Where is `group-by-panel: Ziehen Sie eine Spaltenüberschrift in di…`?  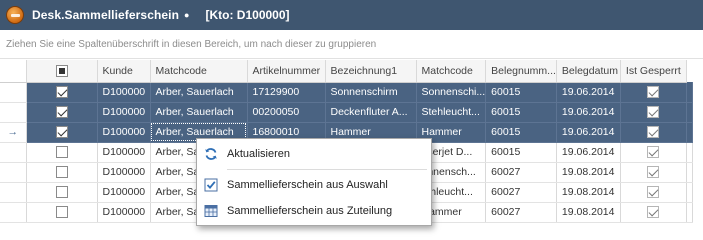 group-by-panel: Ziehen Sie eine Spaltenüberschrift in di… is located at coordinates (351, 44).